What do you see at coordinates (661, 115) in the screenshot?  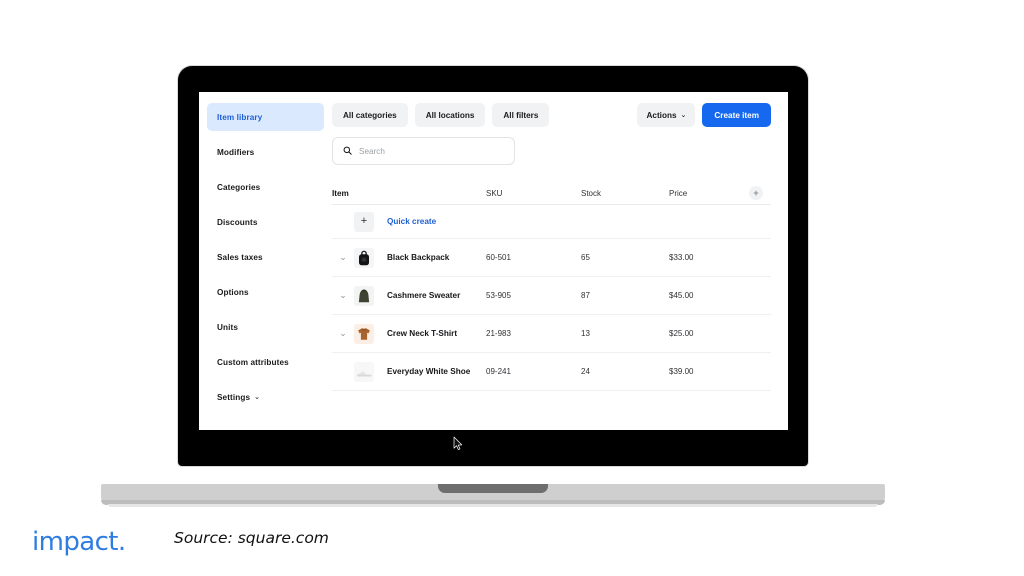 I see `actions-label: Actions` at bounding box center [661, 115].